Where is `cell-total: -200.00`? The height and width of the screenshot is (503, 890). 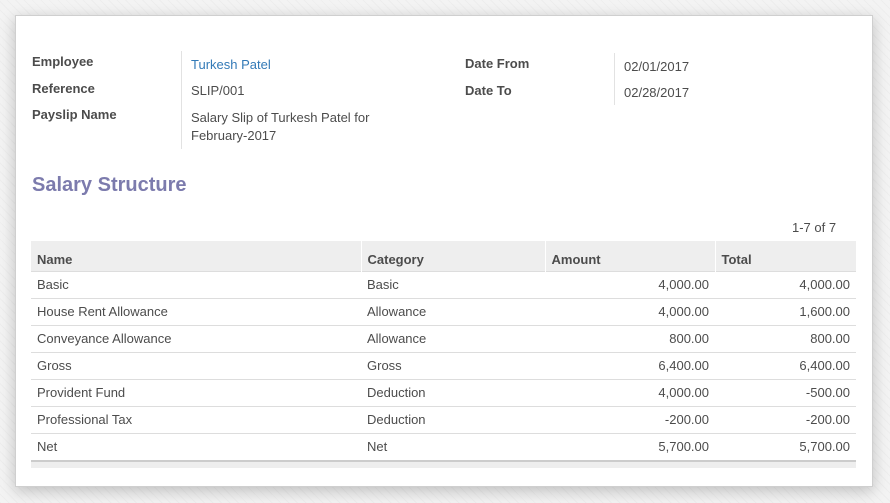 cell-total: -200.00 is located at coordinates (785, 419).